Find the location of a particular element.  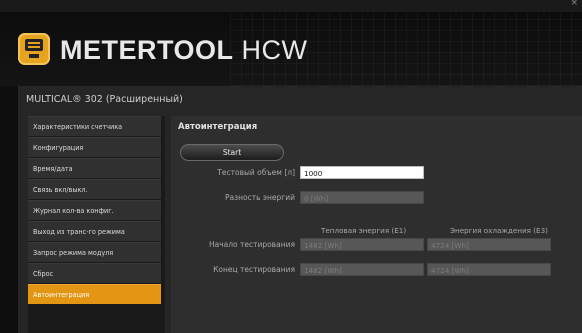

test-volume-label: Тестовый объем [л] is located at coordinates (256, 172).